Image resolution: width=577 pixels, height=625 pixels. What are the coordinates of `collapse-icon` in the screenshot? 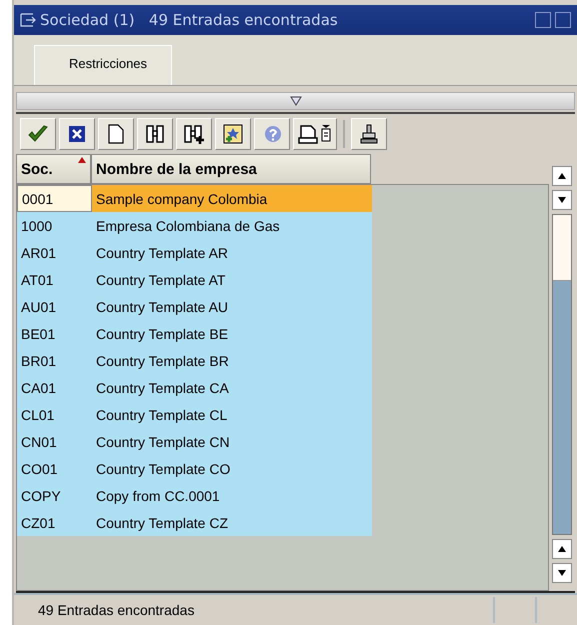 It's located at (296, 101).